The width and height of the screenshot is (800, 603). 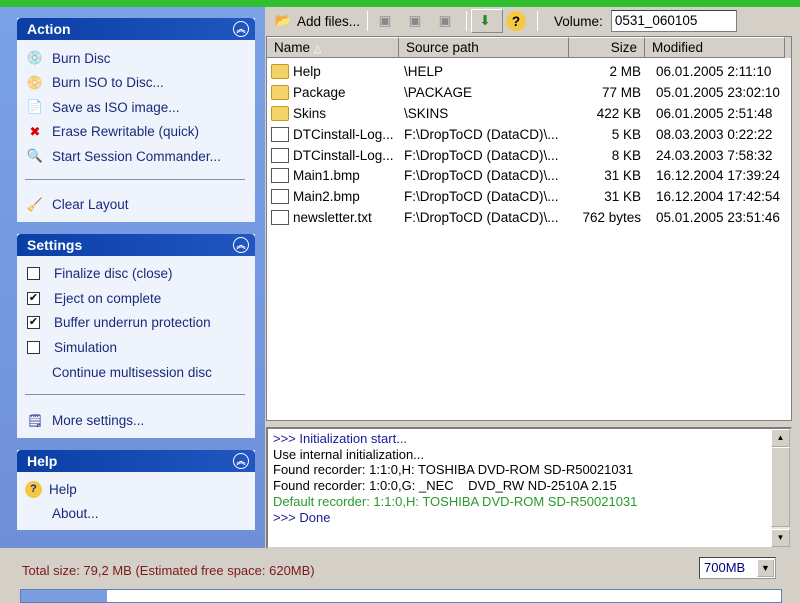 I want to click on remove-file-icon: ▣, so click(x=385, y=20).